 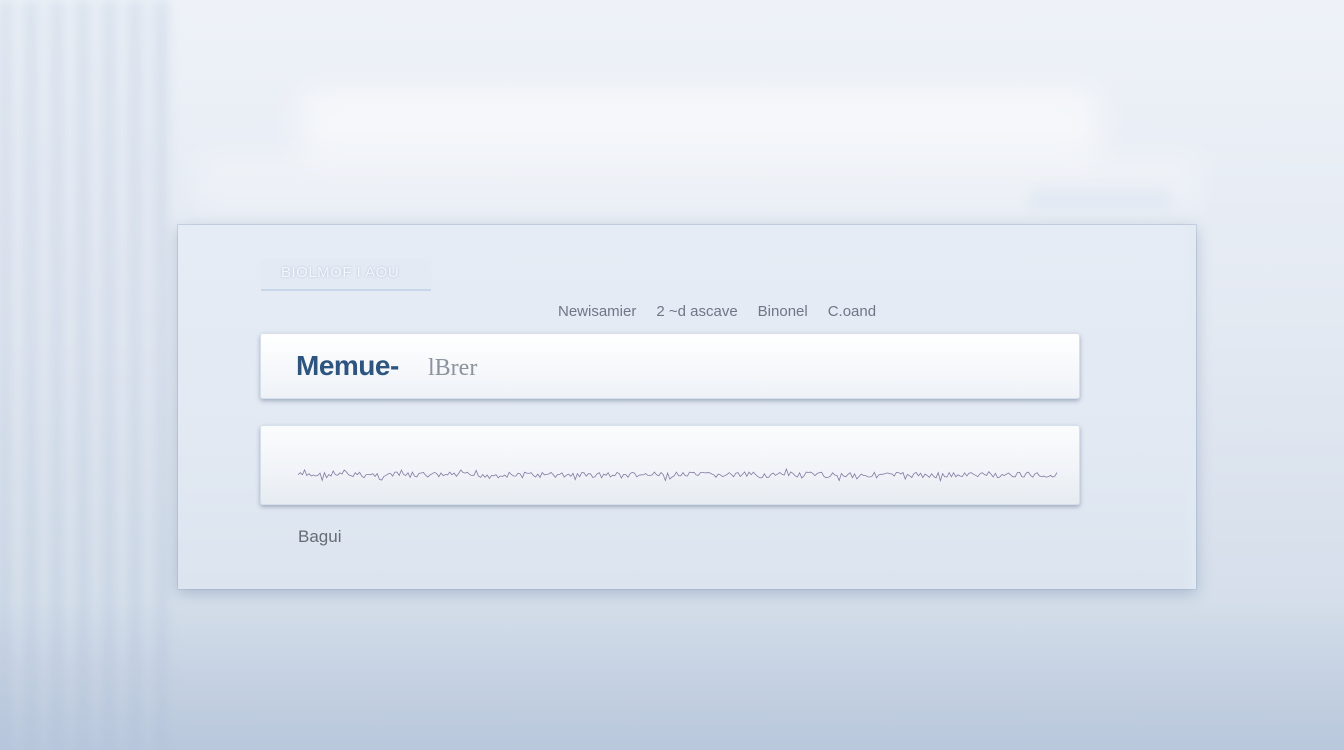 I want to click on text-area, so click(x=670, y=465).